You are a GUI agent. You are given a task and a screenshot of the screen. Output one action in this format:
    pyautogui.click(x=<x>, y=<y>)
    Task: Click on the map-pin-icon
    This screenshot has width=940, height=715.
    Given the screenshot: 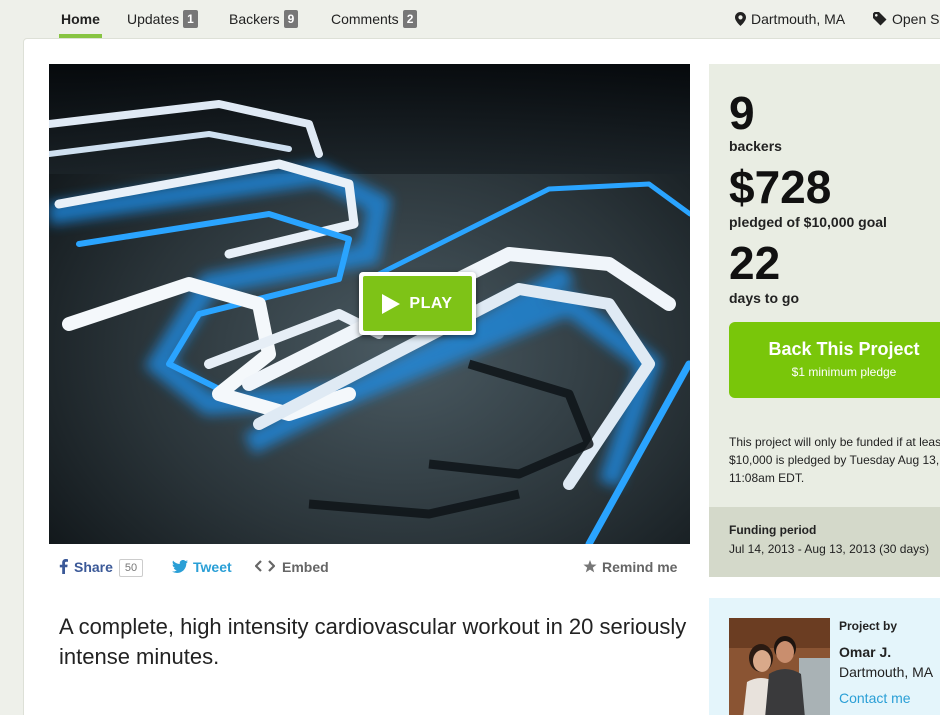 What is the action you would take?
    pyautogui.click(x=740, y=19)
    